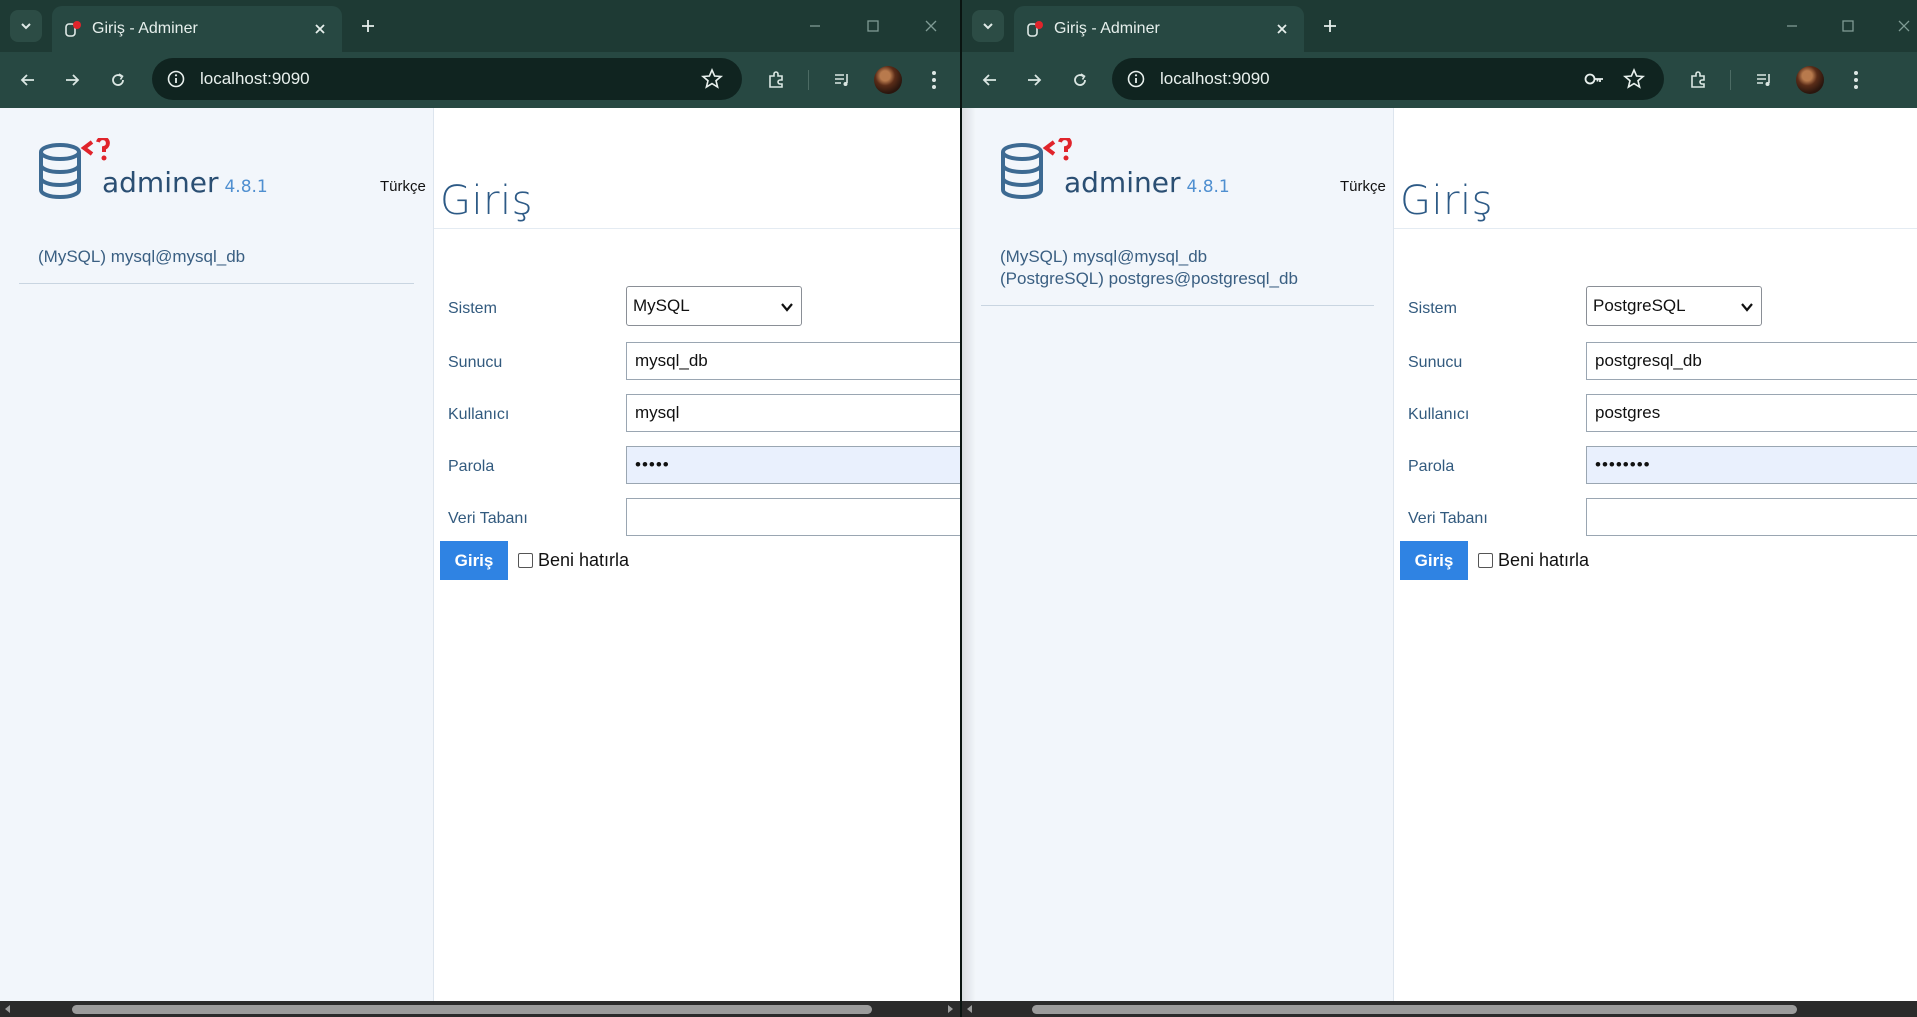 This screenshot has height=1017, width=1917. Describe the element at coordinates (714, 306) in the screenshot. I see `system-select: MySQL` at that location.